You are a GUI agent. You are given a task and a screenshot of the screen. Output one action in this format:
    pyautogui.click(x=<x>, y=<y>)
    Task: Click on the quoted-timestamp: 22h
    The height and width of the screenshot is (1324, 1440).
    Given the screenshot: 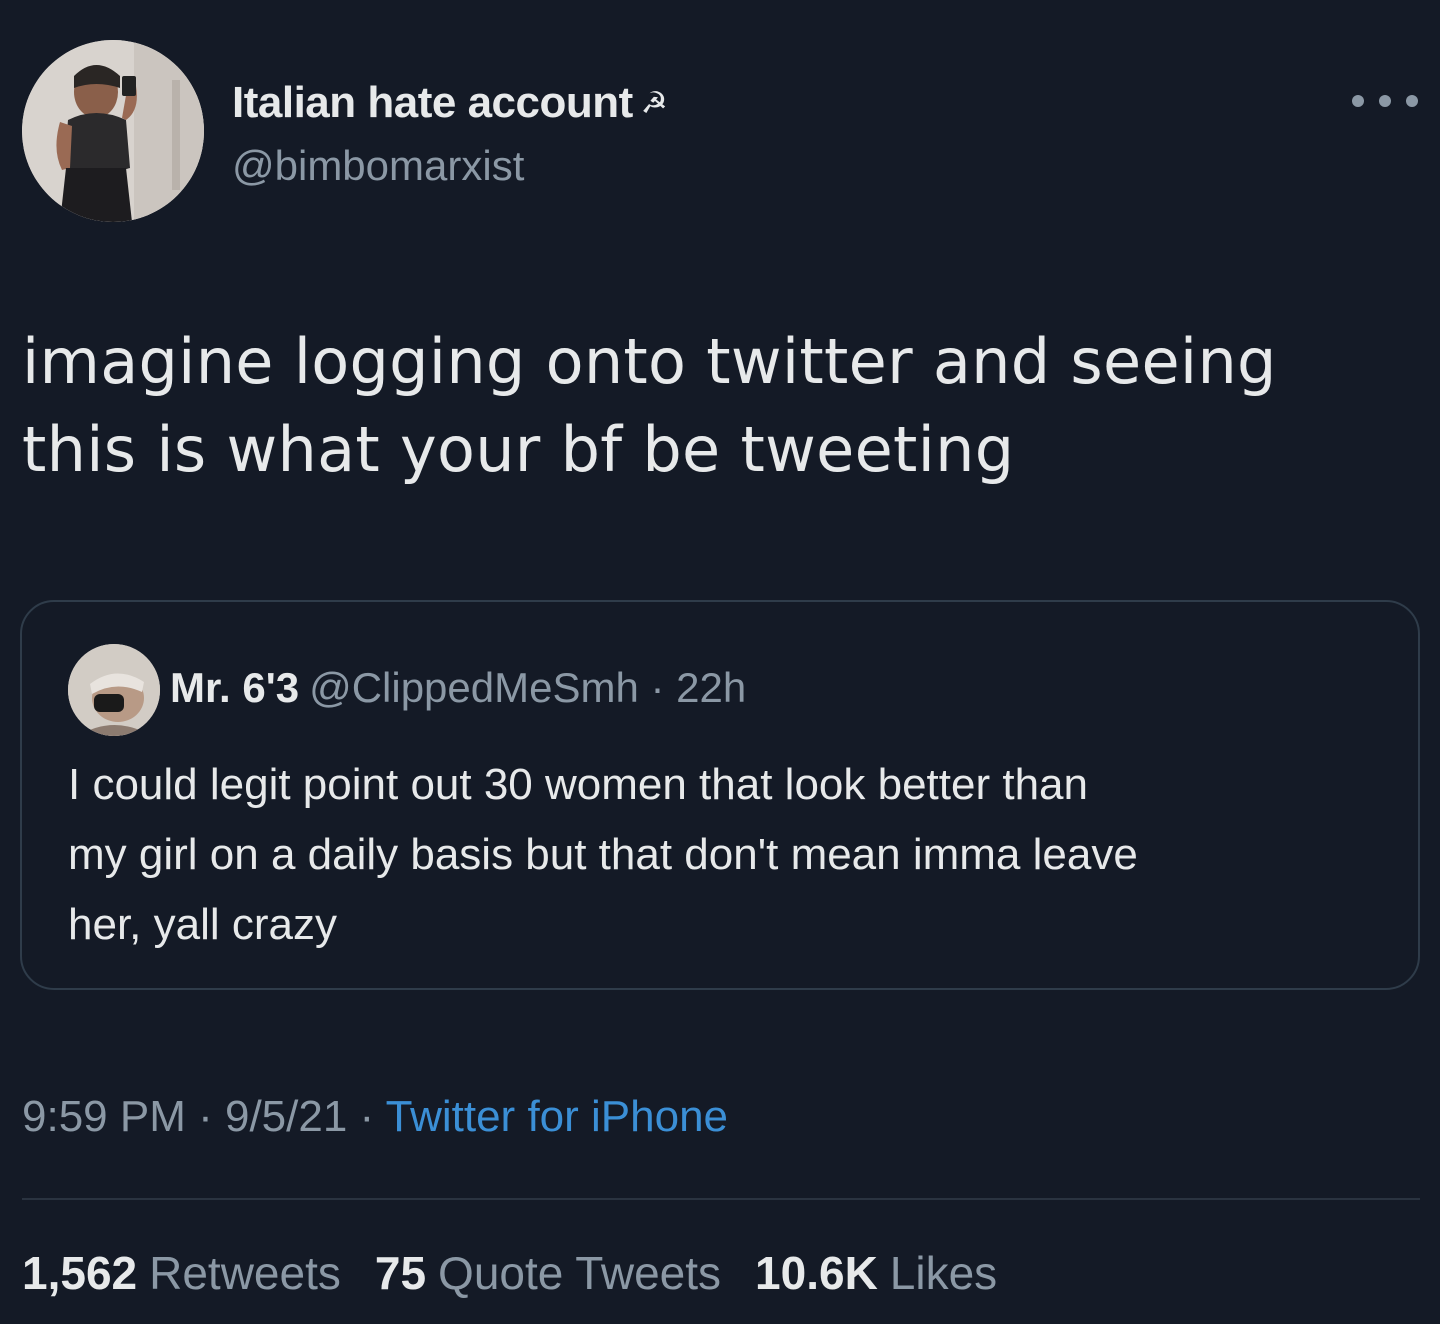 What is the action you would take?
    pyautogui.click(x=711, y=687)
    